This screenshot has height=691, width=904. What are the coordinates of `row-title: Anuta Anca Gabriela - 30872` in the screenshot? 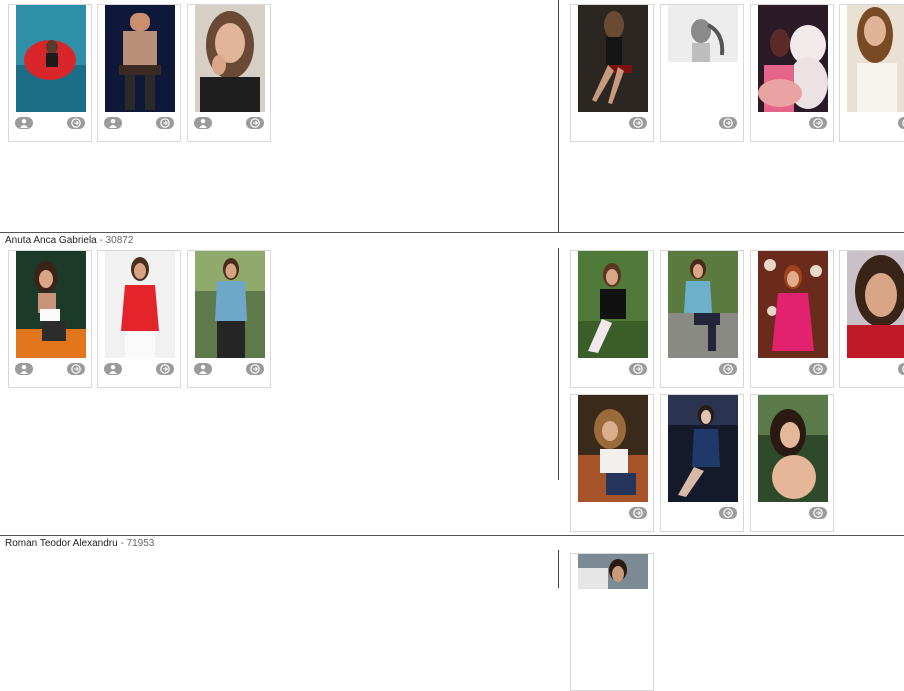 It's located at (69, 240).